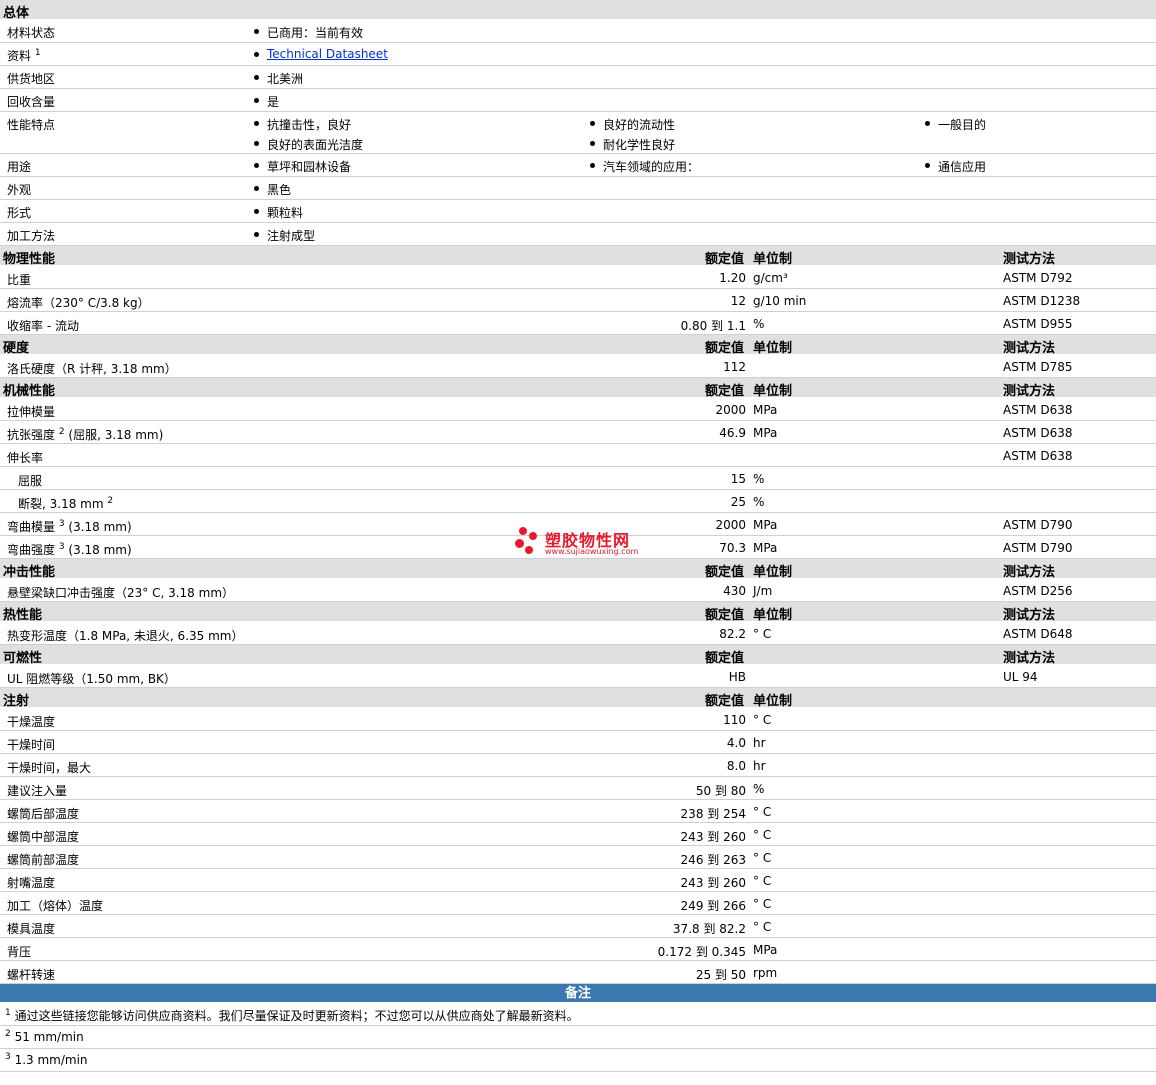 This screenshot has height=1085, width=1156. I want to click on property-row: 螺筒后部温度 238 到 254 ° C, so click(578, 811).